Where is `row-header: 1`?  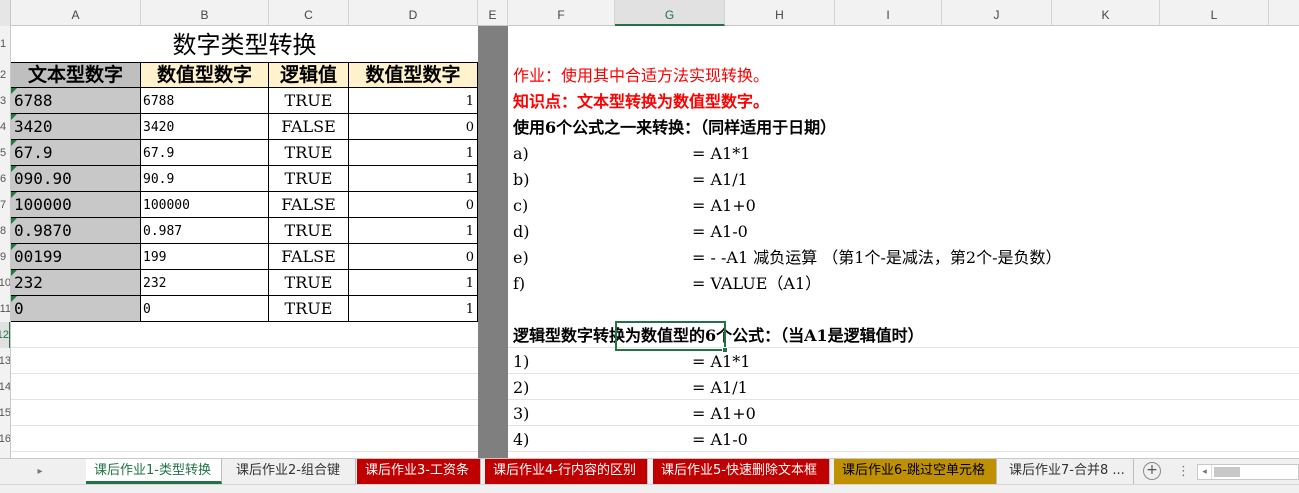
row-header: 1 is located at coordinates (5, 44).